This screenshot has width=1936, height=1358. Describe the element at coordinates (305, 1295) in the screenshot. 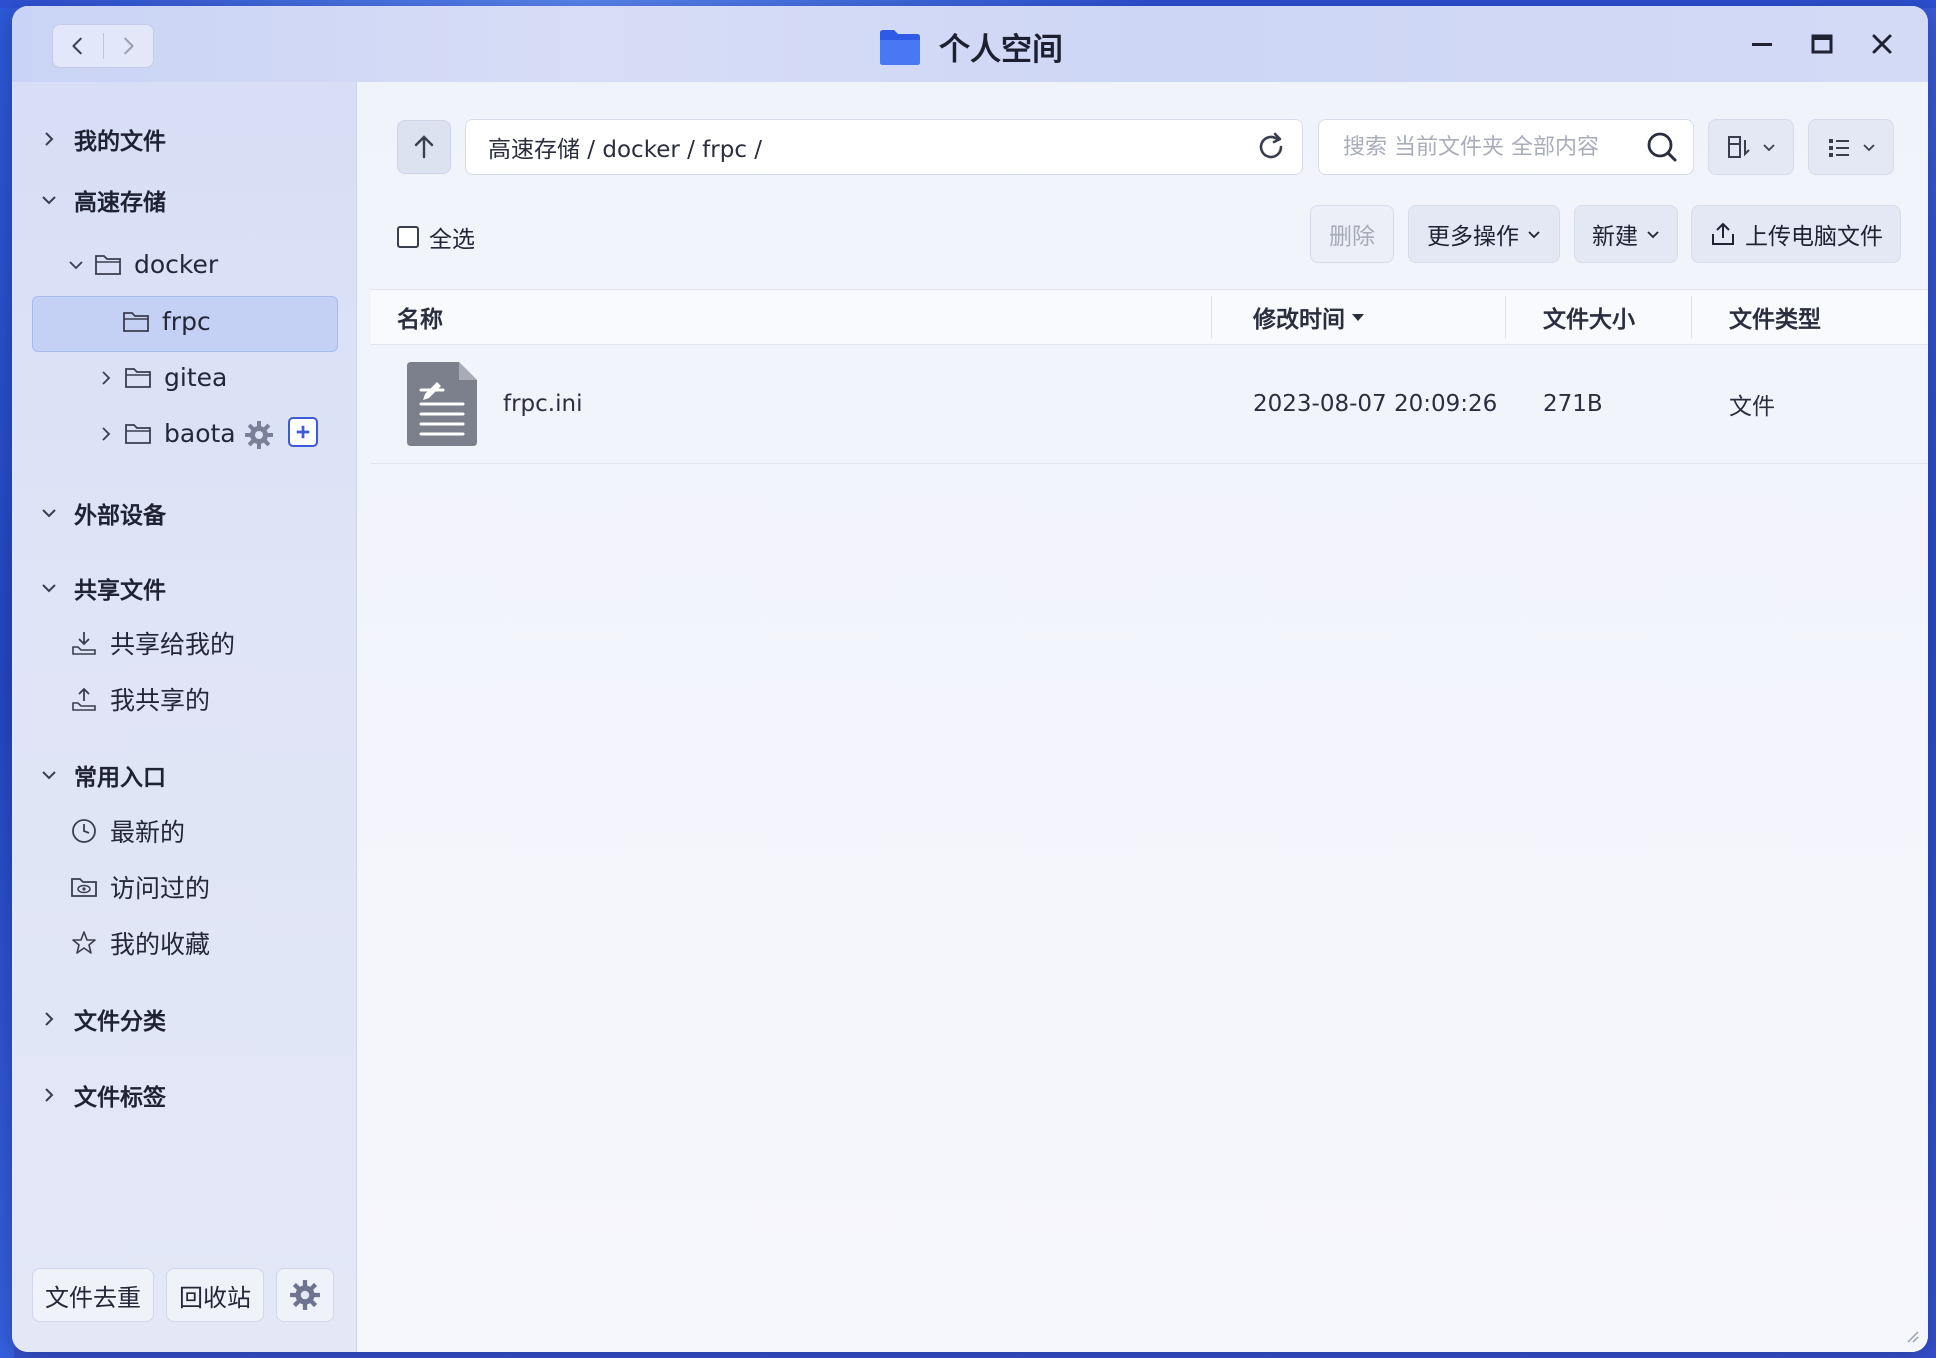

I see `settings-button` at that location.